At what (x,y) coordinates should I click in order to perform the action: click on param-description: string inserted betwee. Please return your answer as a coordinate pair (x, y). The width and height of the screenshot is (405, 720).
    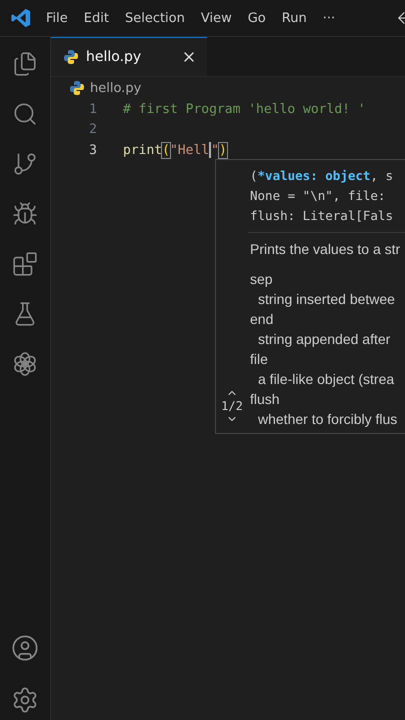
    Looking at the image, I should click on (326, 299).